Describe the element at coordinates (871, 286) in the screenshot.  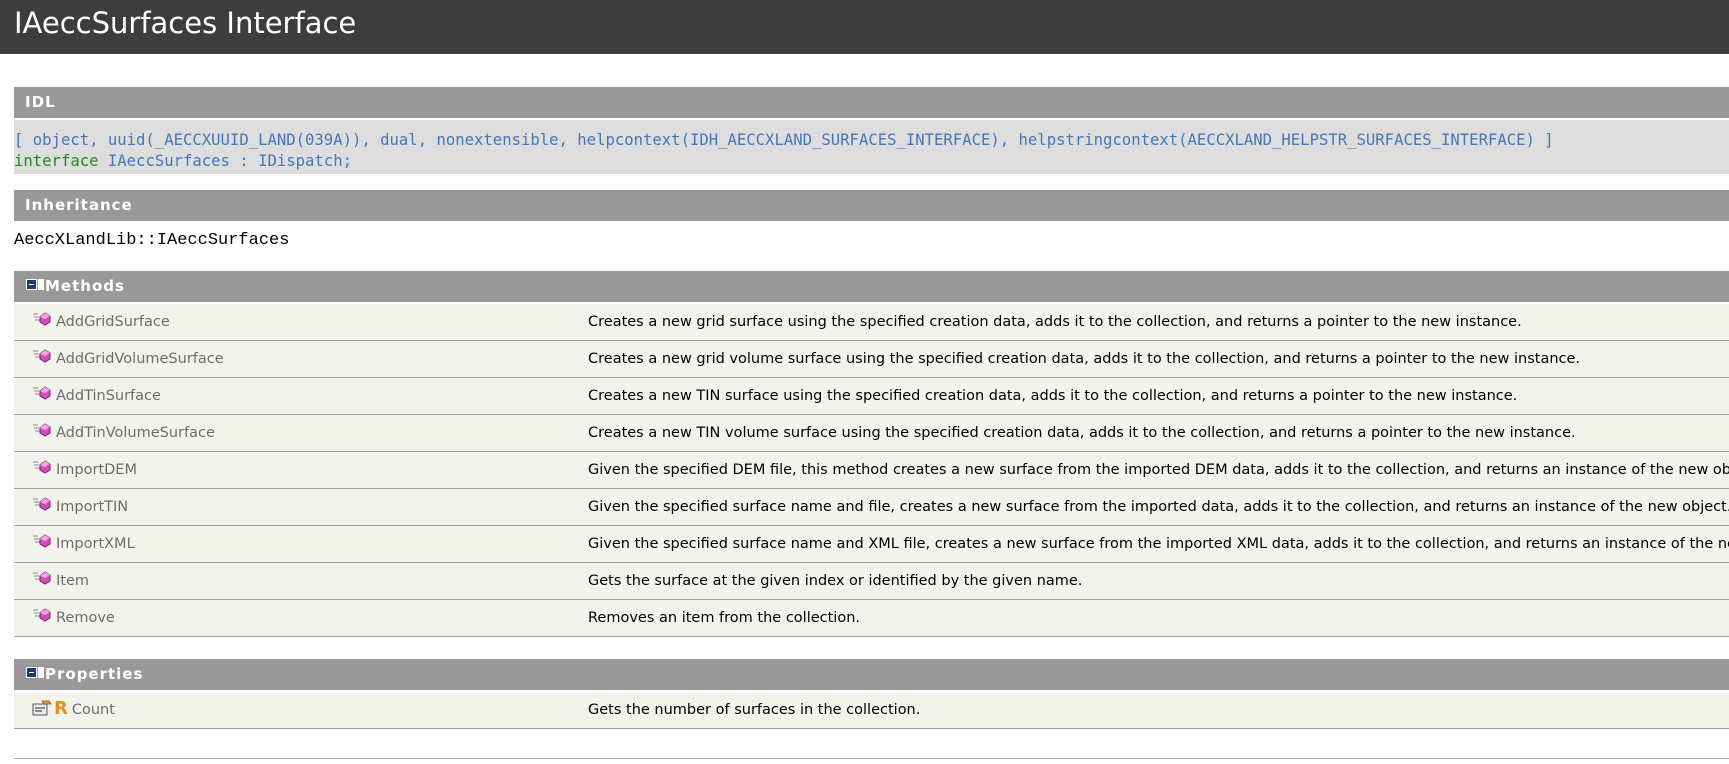
I see `methods-section-header: Methods` at that location.